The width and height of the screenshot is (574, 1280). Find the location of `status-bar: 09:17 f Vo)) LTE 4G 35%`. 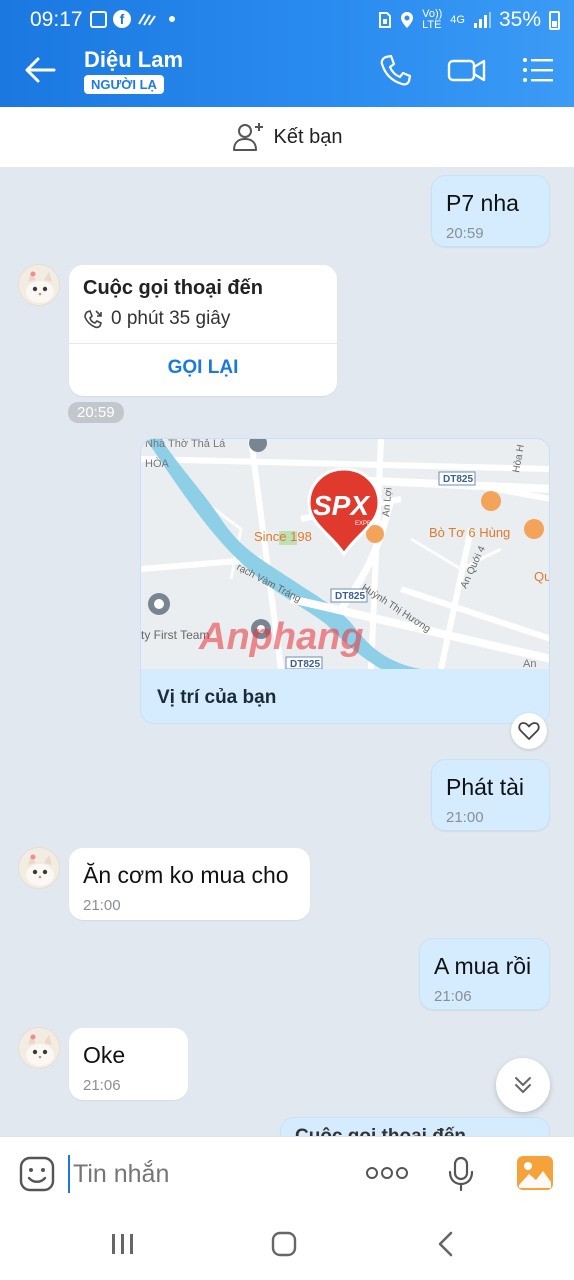

status-bar: 09:17 f Vo)) LTE 4G 35% is located at coordinates (287, 19).